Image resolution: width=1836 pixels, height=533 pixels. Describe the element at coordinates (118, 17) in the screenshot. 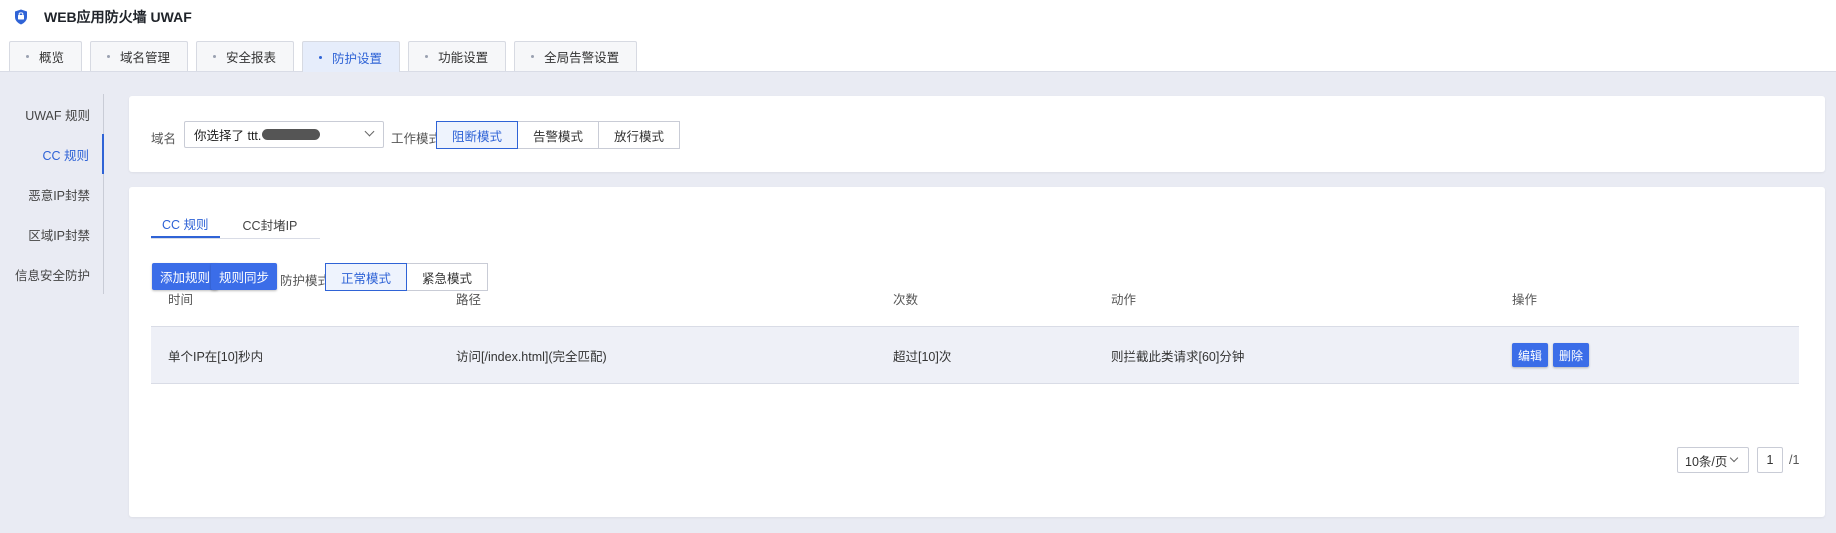

I see `app-title: WEB应用防火墙 UWAF` at that location.